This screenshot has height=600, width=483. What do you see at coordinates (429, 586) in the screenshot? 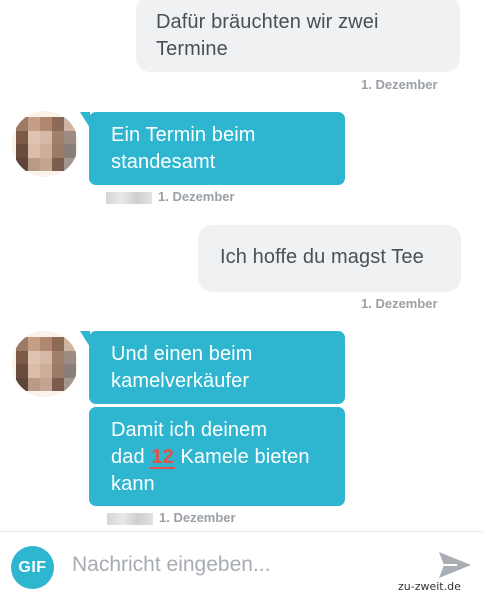
I see `watermark: zu-zweit.de` at bounding box center [429, 586].